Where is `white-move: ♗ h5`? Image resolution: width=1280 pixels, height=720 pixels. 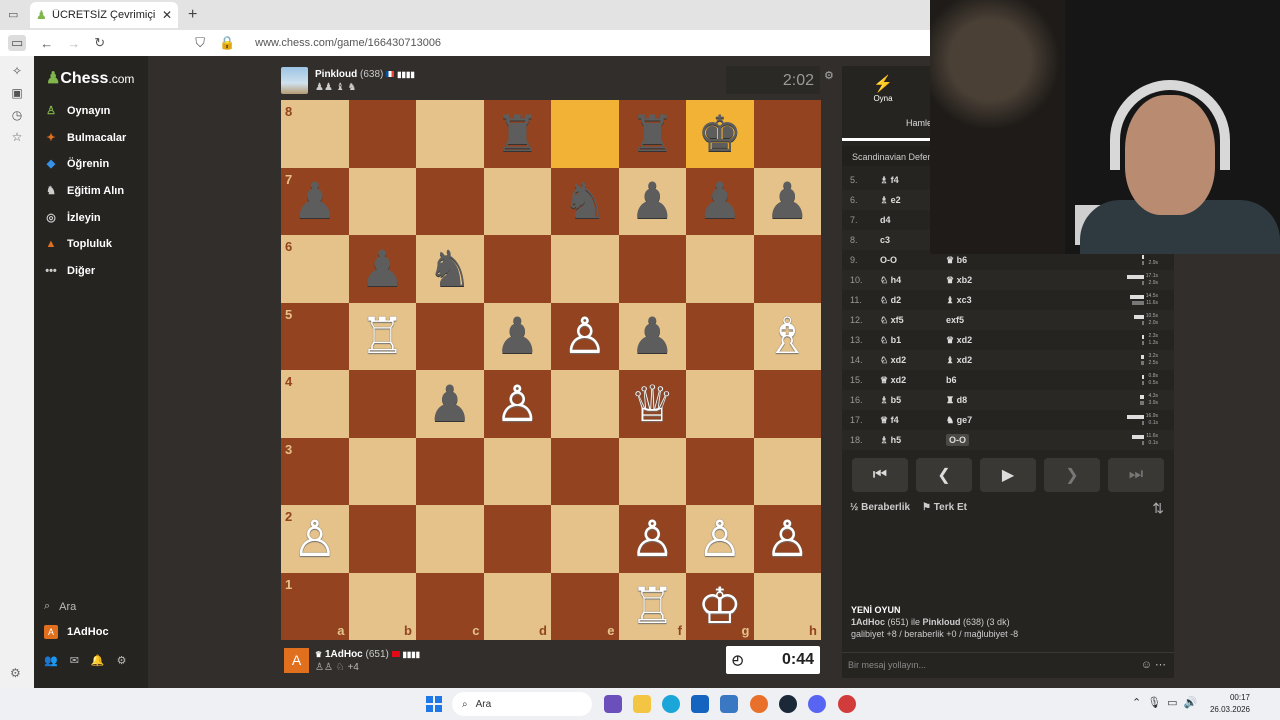
white-move: ♗ h5 is located at coordinates (913, 440).